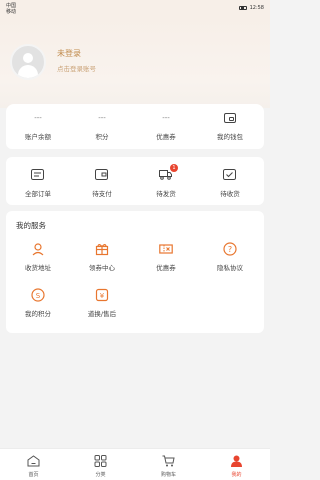 This screenshot has height=480, width=320. I want to click on services-title: 我的服务, so click(31, 225).